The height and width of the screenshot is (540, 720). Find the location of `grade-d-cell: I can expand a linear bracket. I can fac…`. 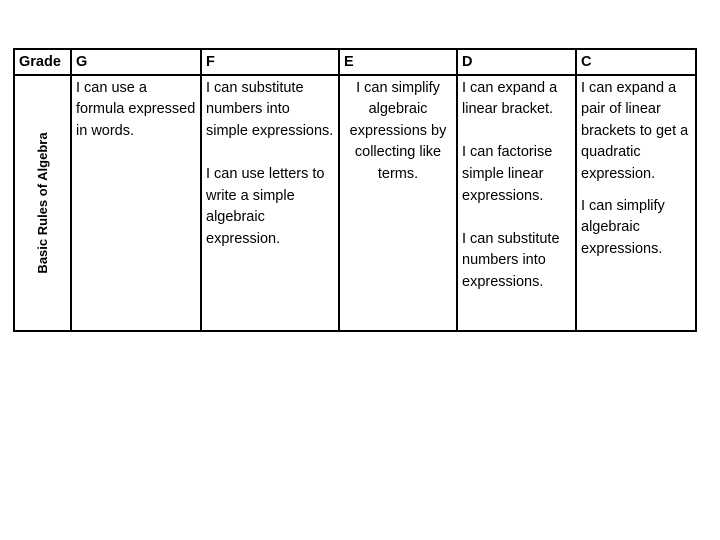

grade-d-cell: I can expand a linear bracket. I can fac… is located at coordinates (516, 203).